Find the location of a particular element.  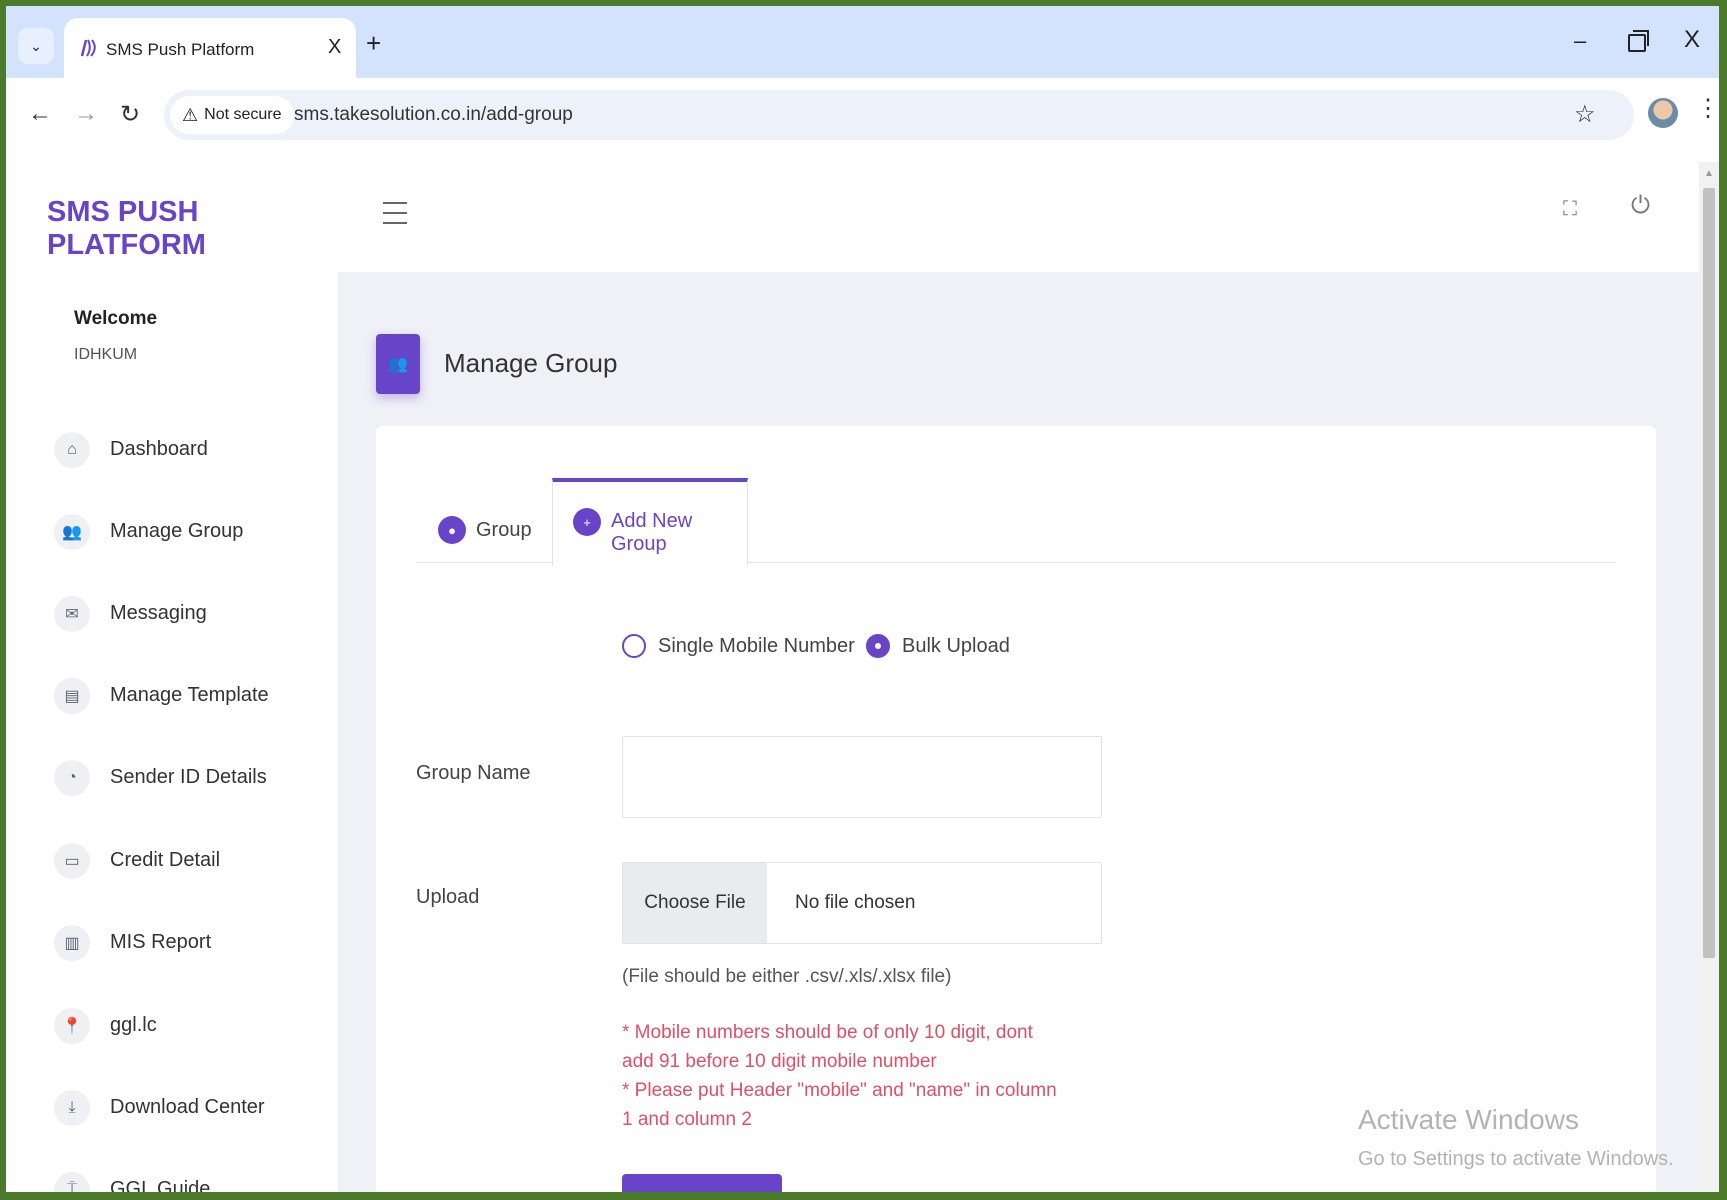

credit-card-icon: ▭ is located at coordinates (72, 861).